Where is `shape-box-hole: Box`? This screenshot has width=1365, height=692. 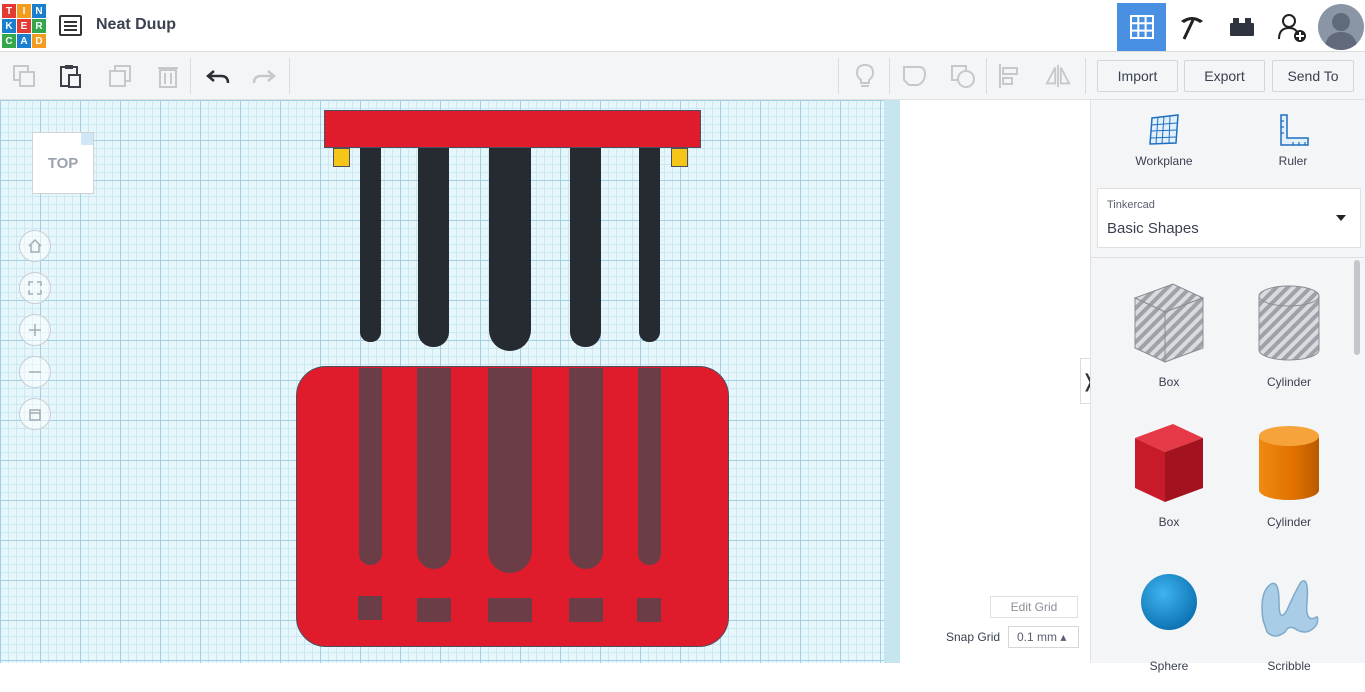
shape-box-hole: Box is located at coordinates (1169, 343).